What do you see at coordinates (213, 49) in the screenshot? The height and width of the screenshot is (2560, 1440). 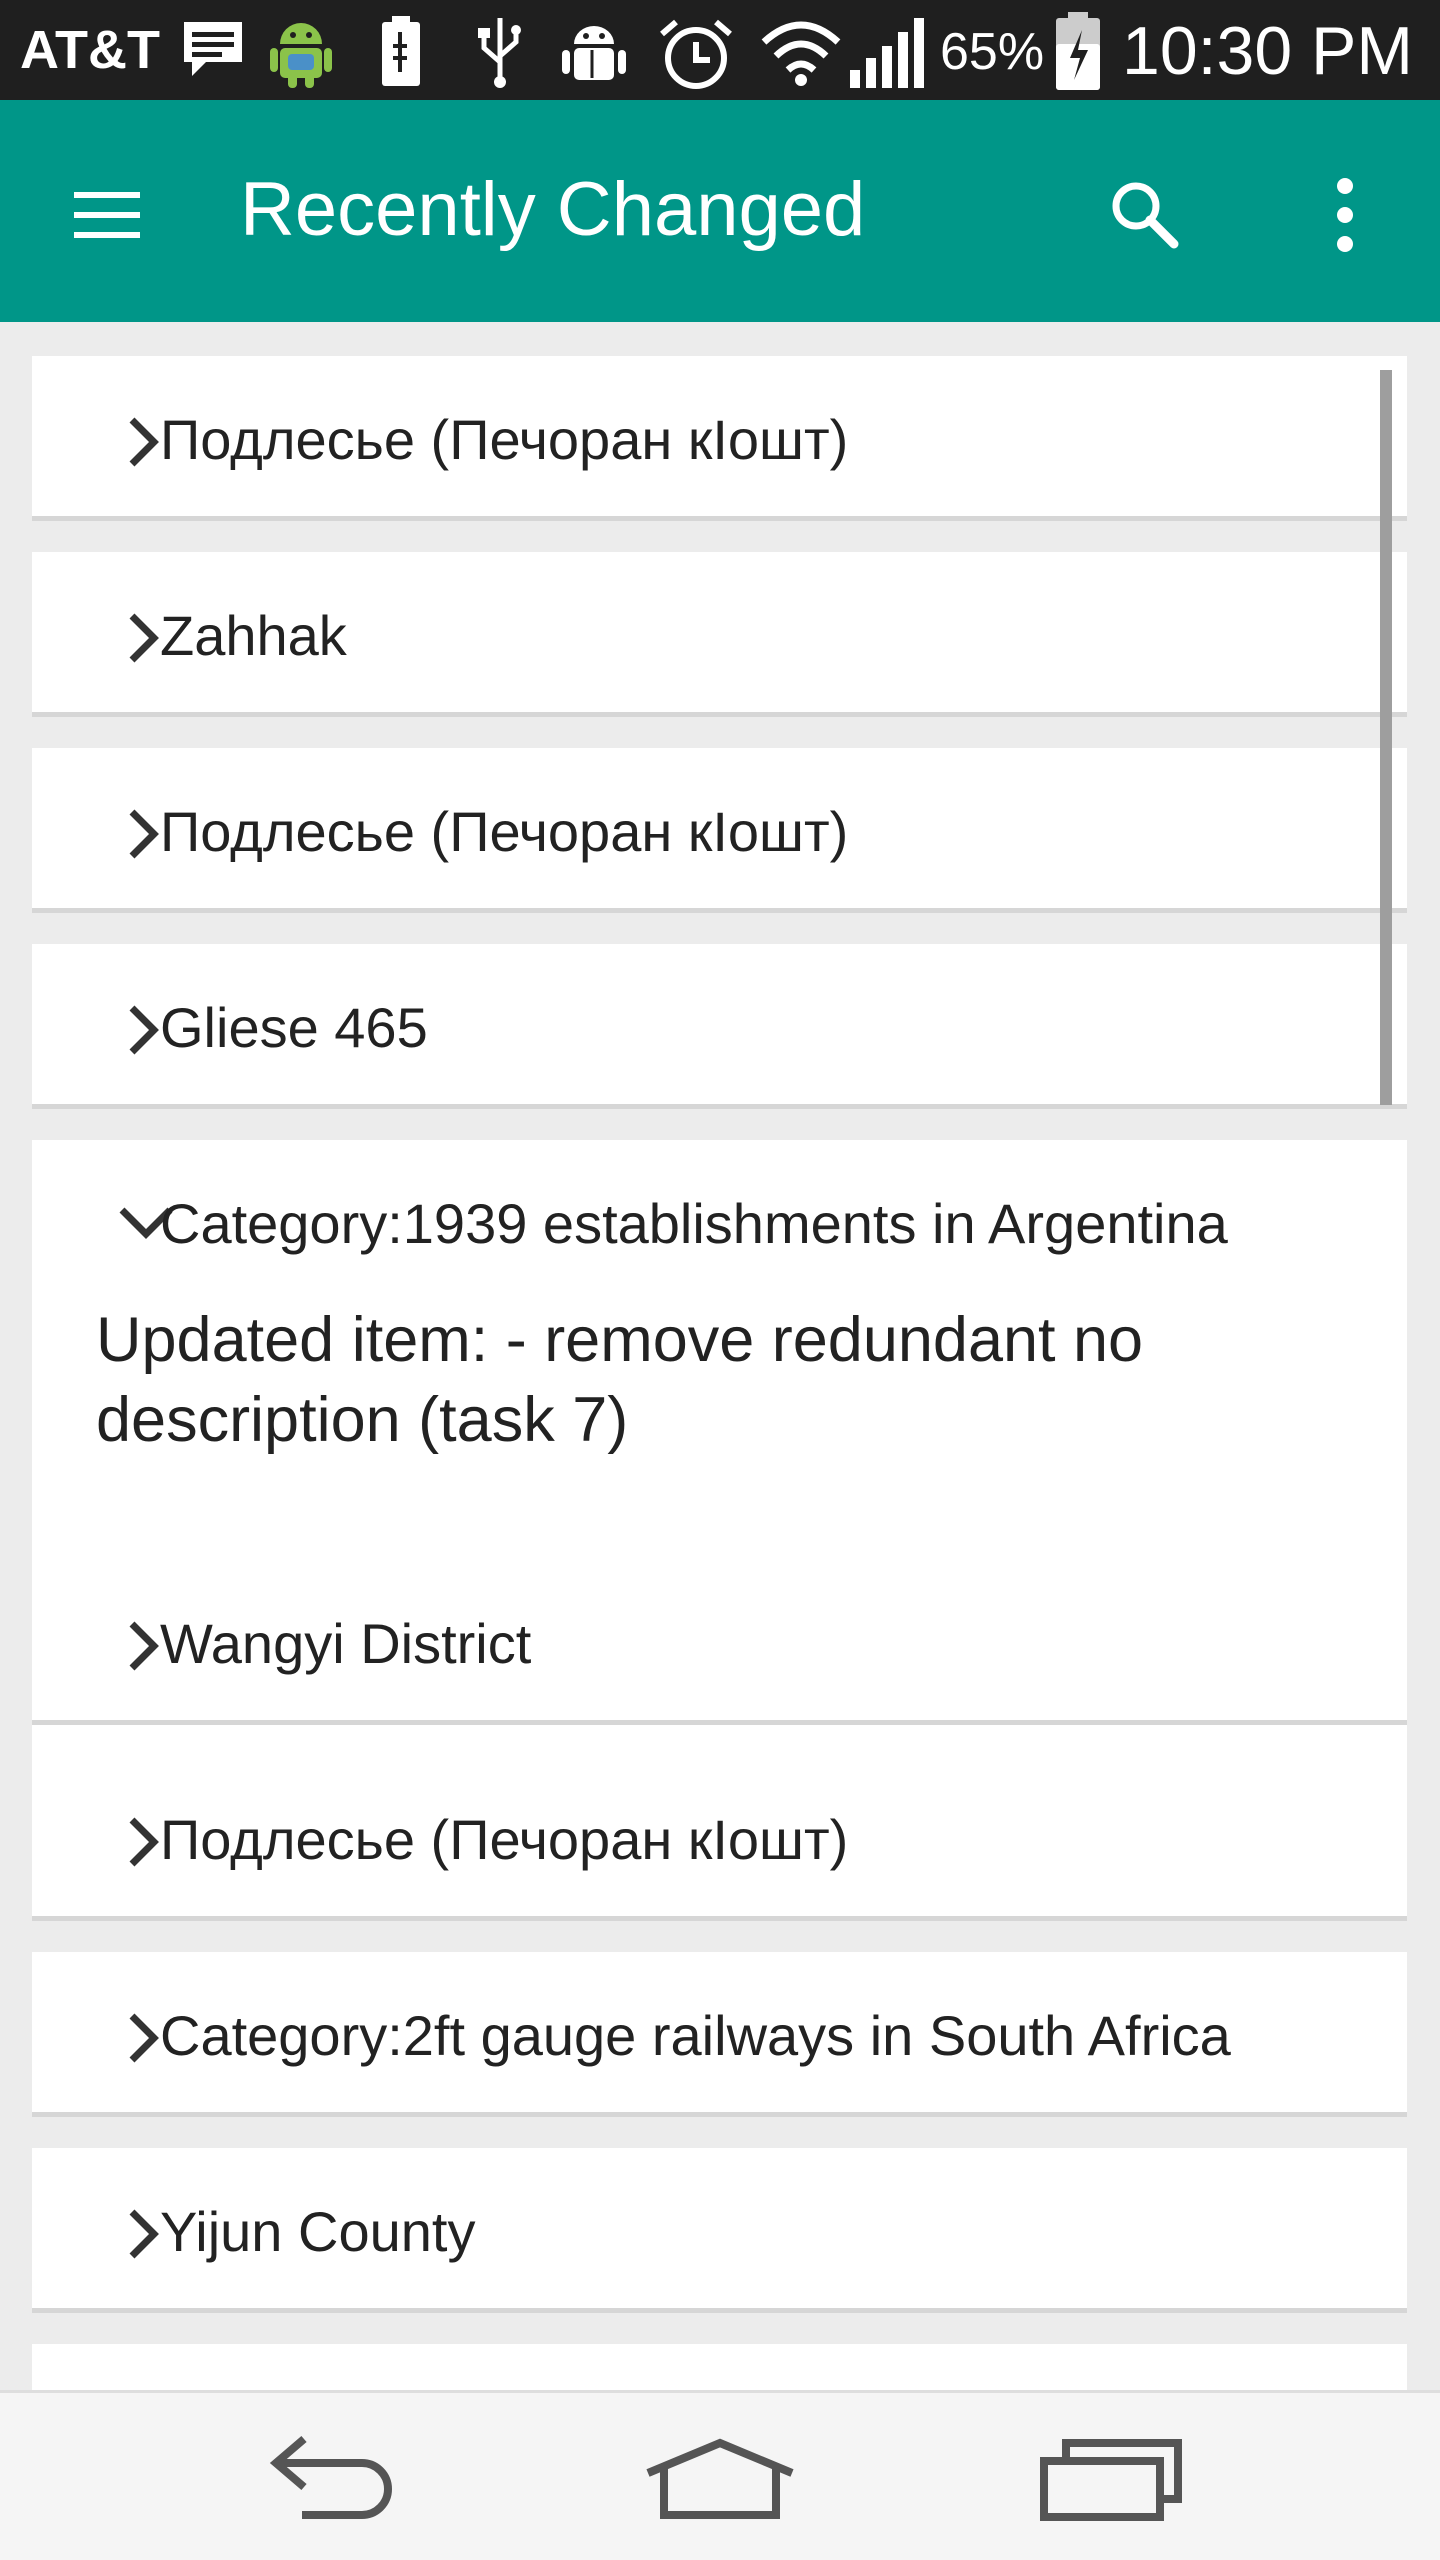 I see `message-icon` at bounding box center [213, 49].